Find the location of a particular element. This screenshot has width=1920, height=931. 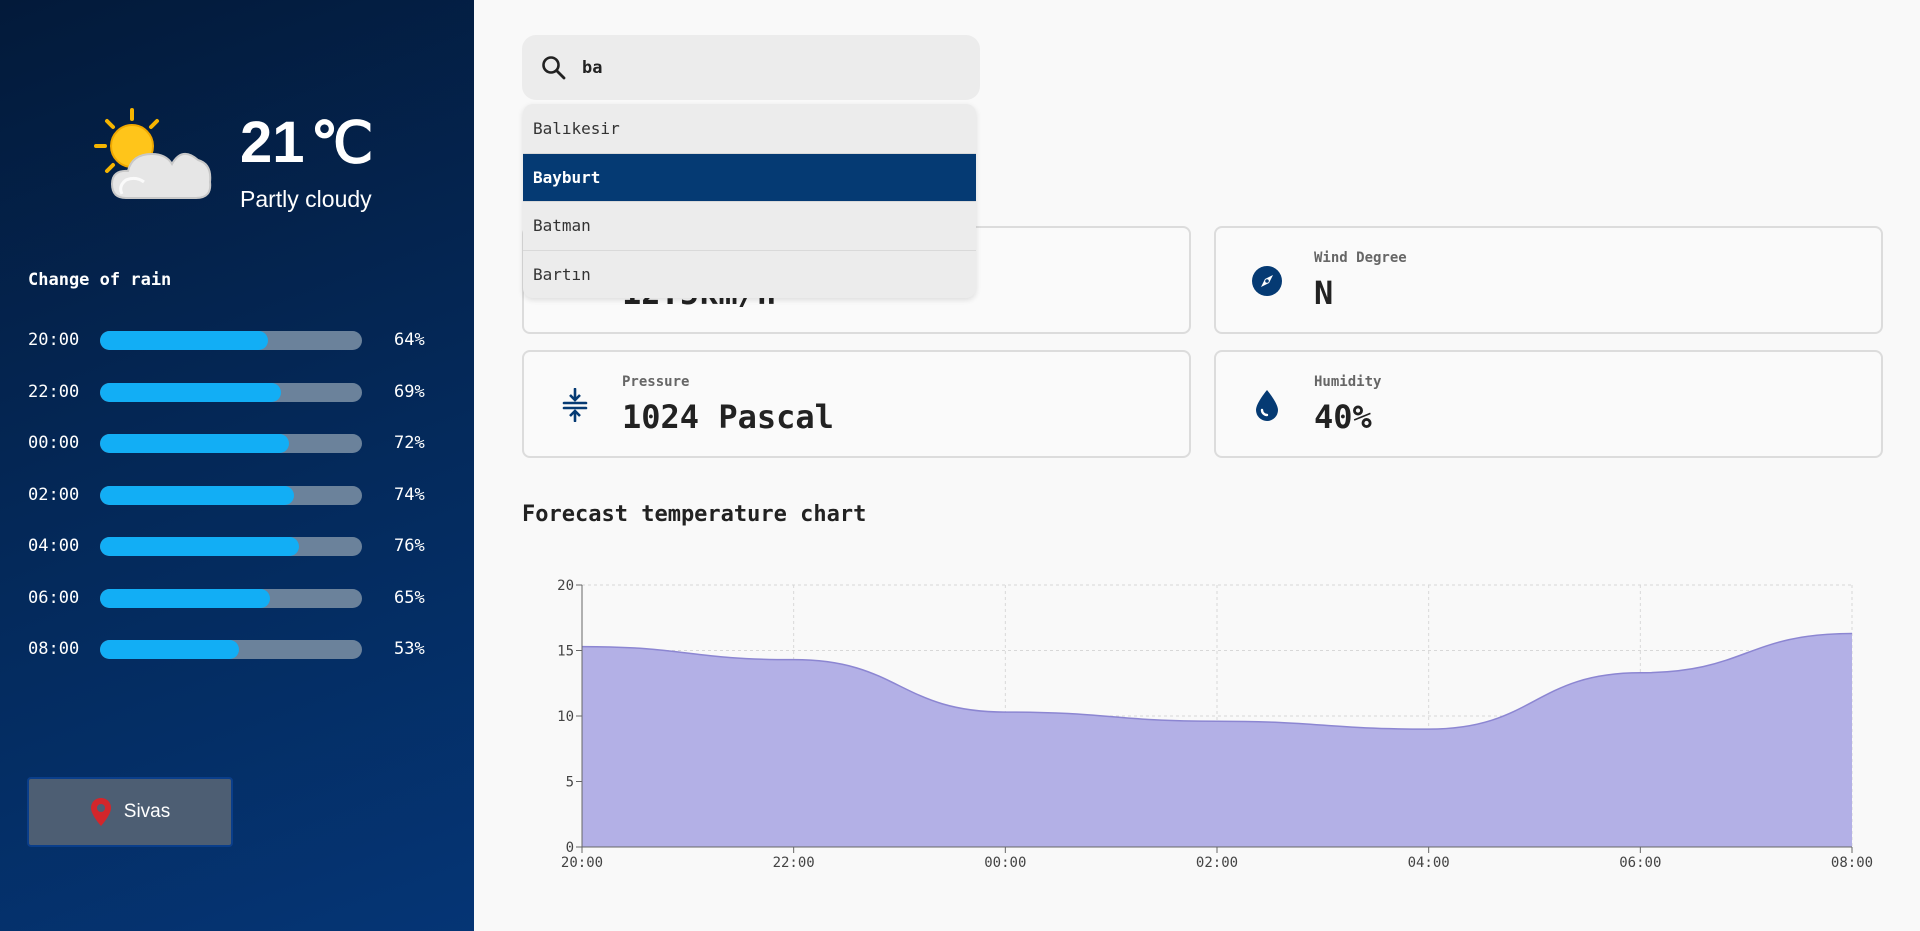

rain-row: 08:00 53% is located at coordinates (238, 660).